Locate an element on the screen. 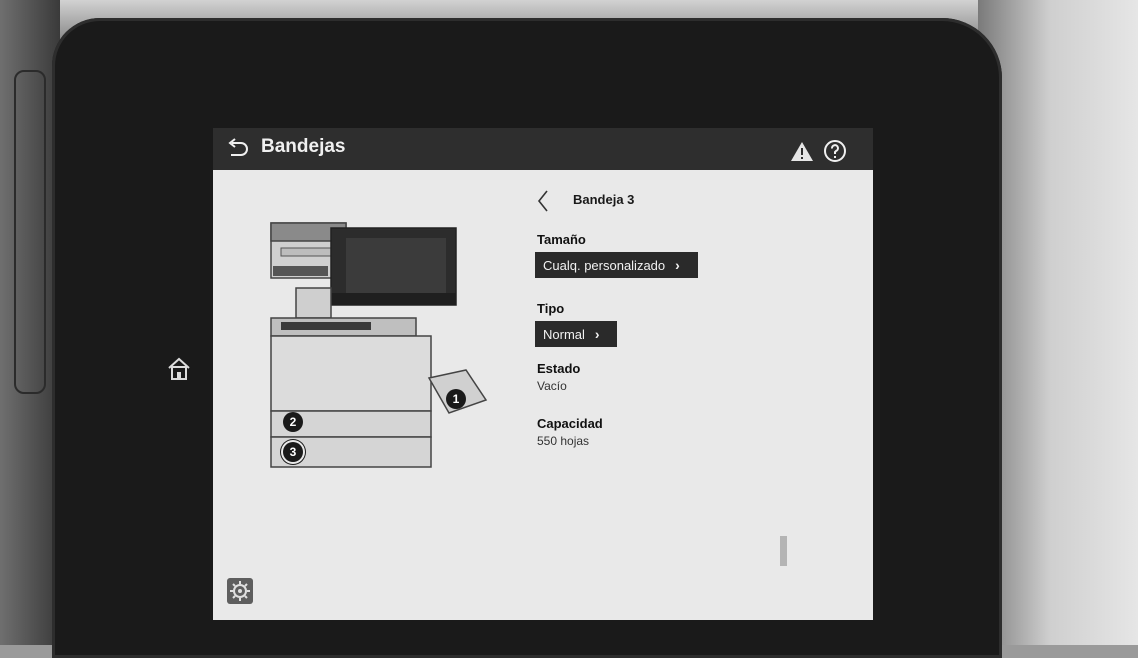 The height and width of the screenshot is (658, 1138). type-value: Normal is located at coordinates (564, 334).